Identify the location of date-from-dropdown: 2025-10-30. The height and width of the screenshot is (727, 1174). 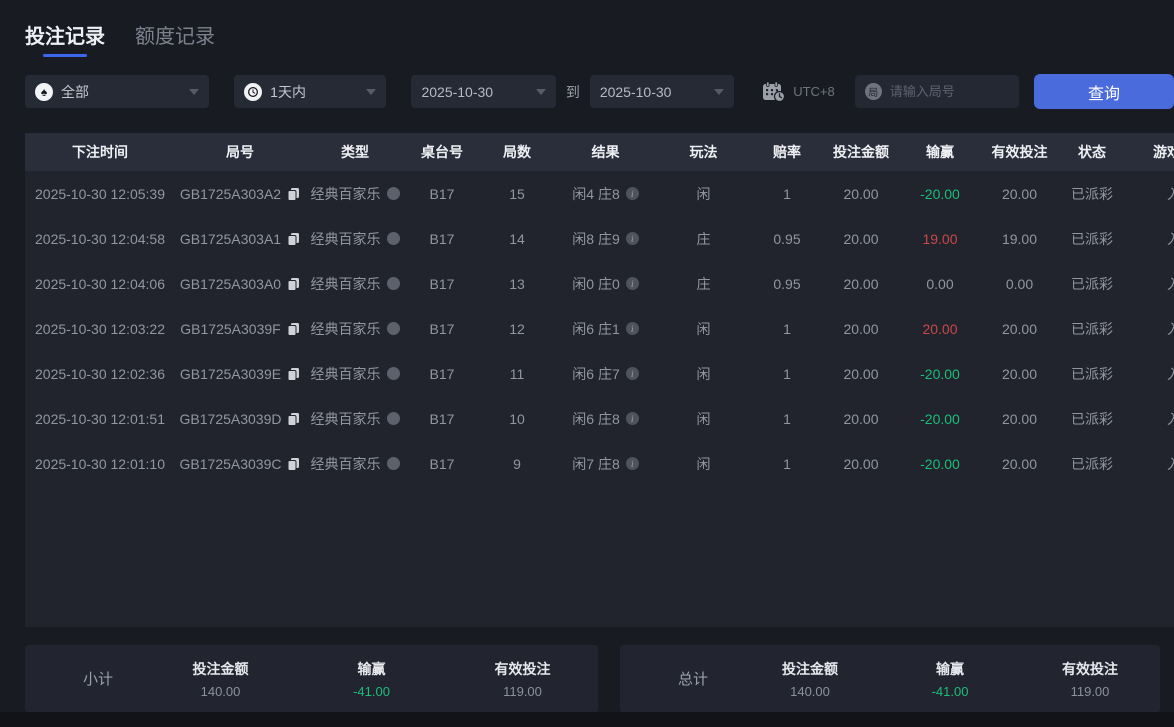
(483, 91).